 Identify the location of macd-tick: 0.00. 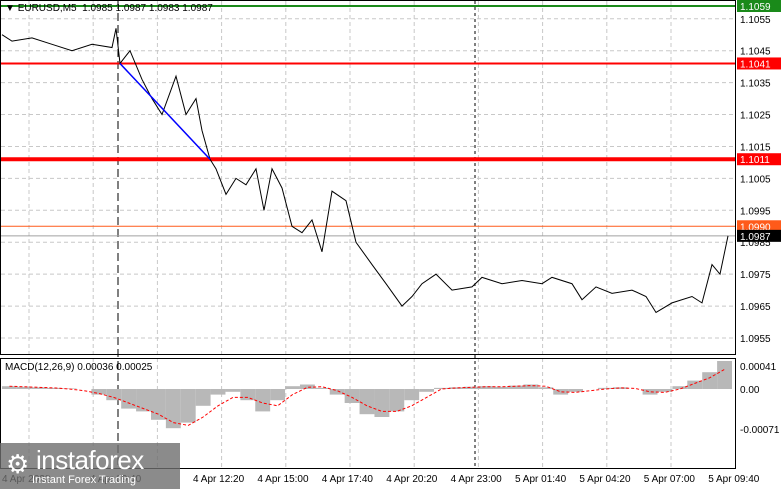
(750, 390).